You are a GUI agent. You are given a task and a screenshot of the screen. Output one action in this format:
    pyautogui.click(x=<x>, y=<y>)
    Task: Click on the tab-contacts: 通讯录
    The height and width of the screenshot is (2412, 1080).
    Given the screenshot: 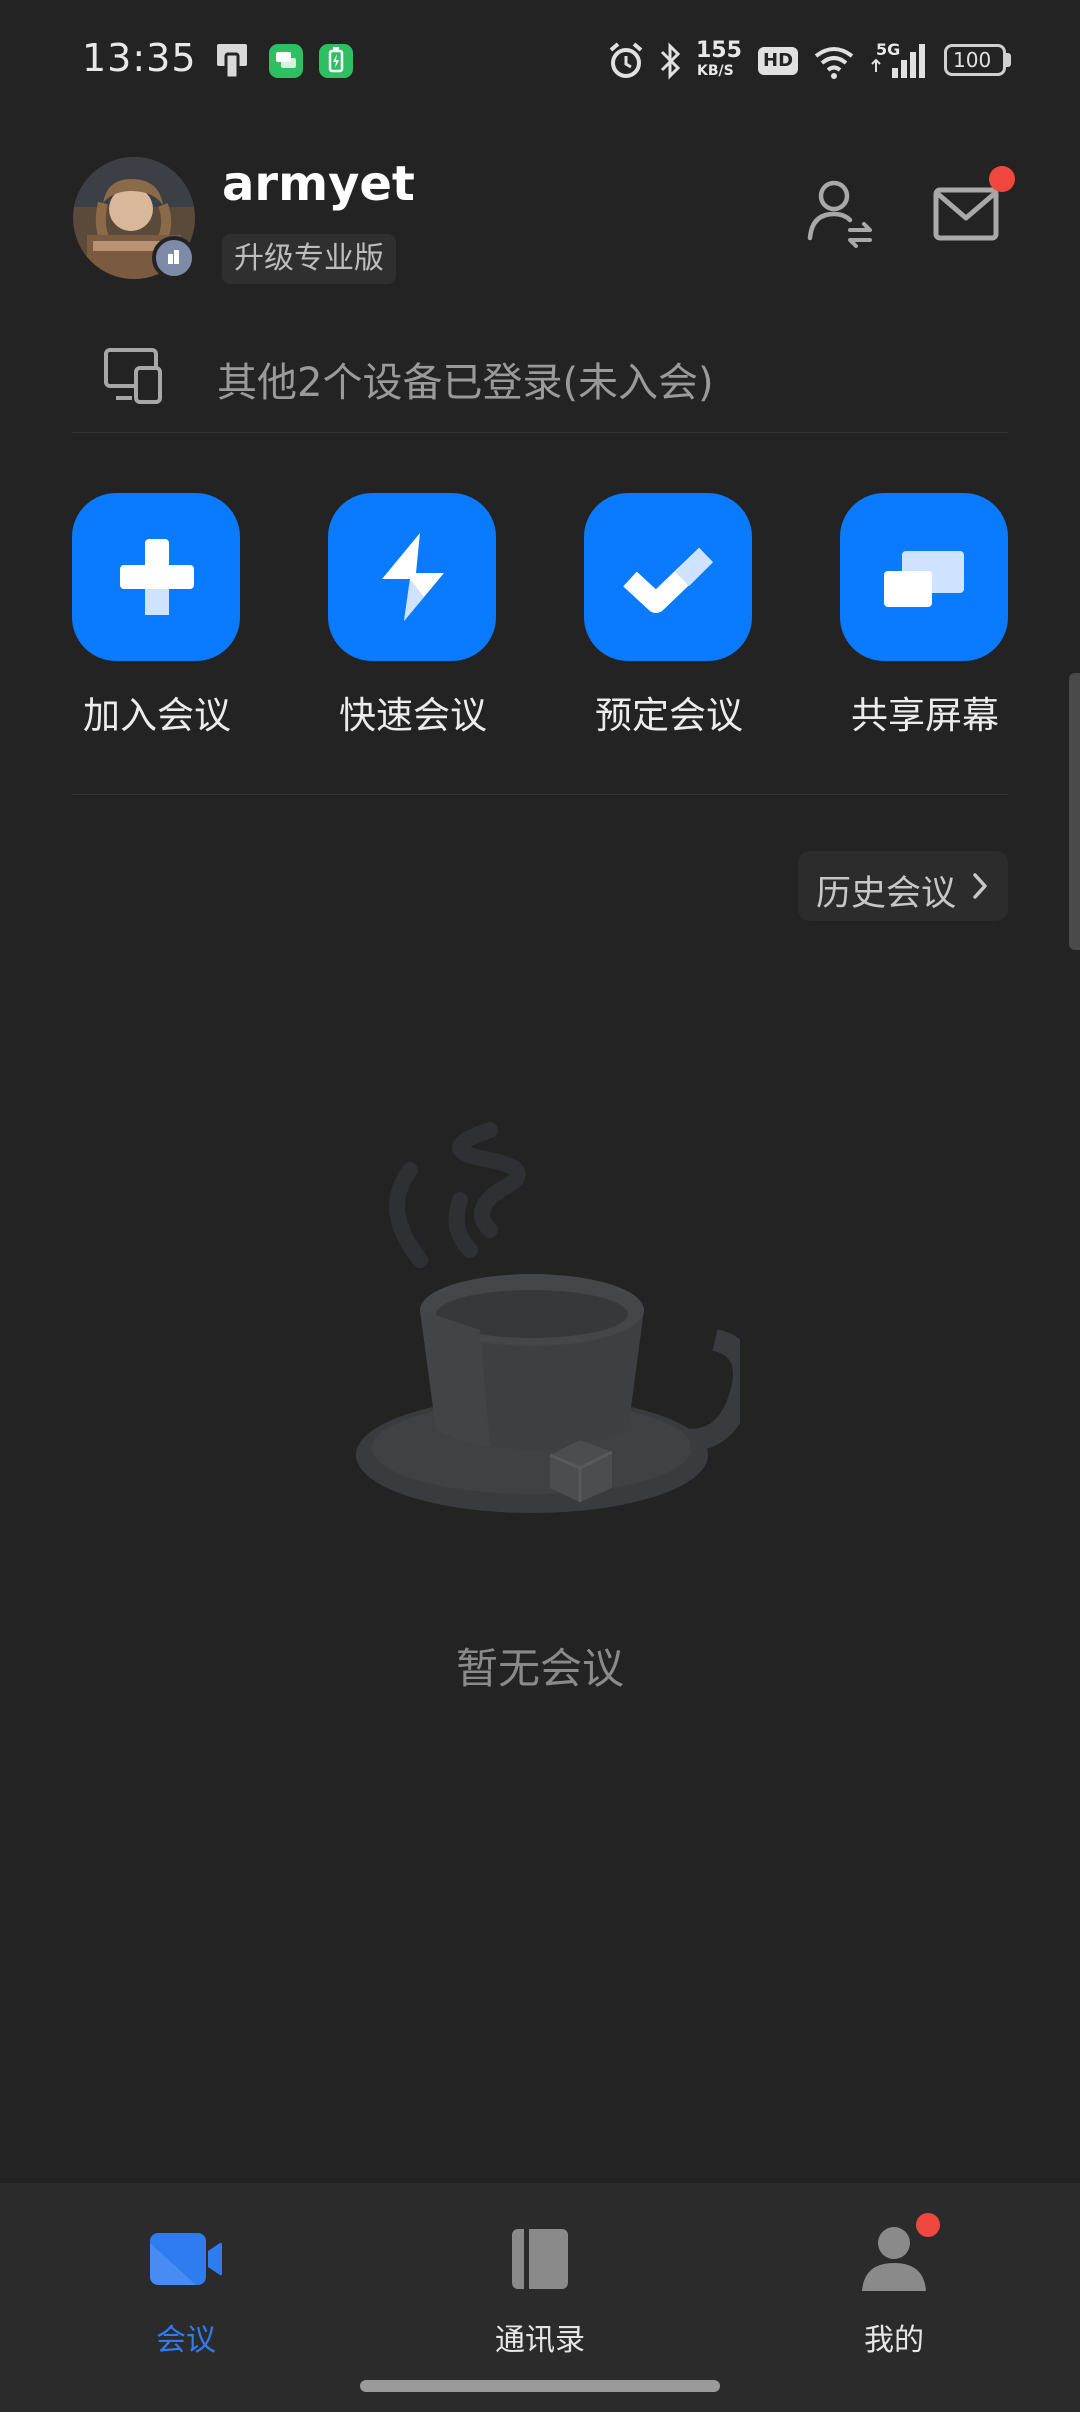 What is the action you would take?
    pyautogui.click(x=540, y=2283)
    